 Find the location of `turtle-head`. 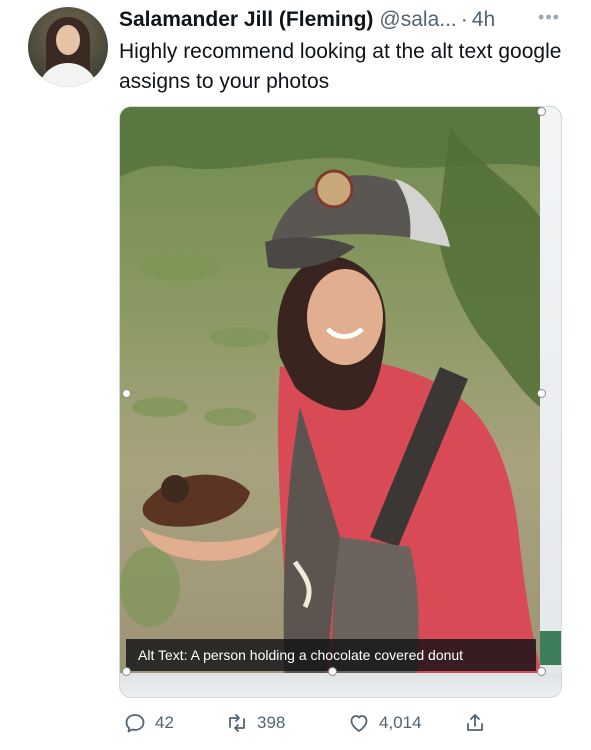

turtle-head is located at coordinates (175, 489).